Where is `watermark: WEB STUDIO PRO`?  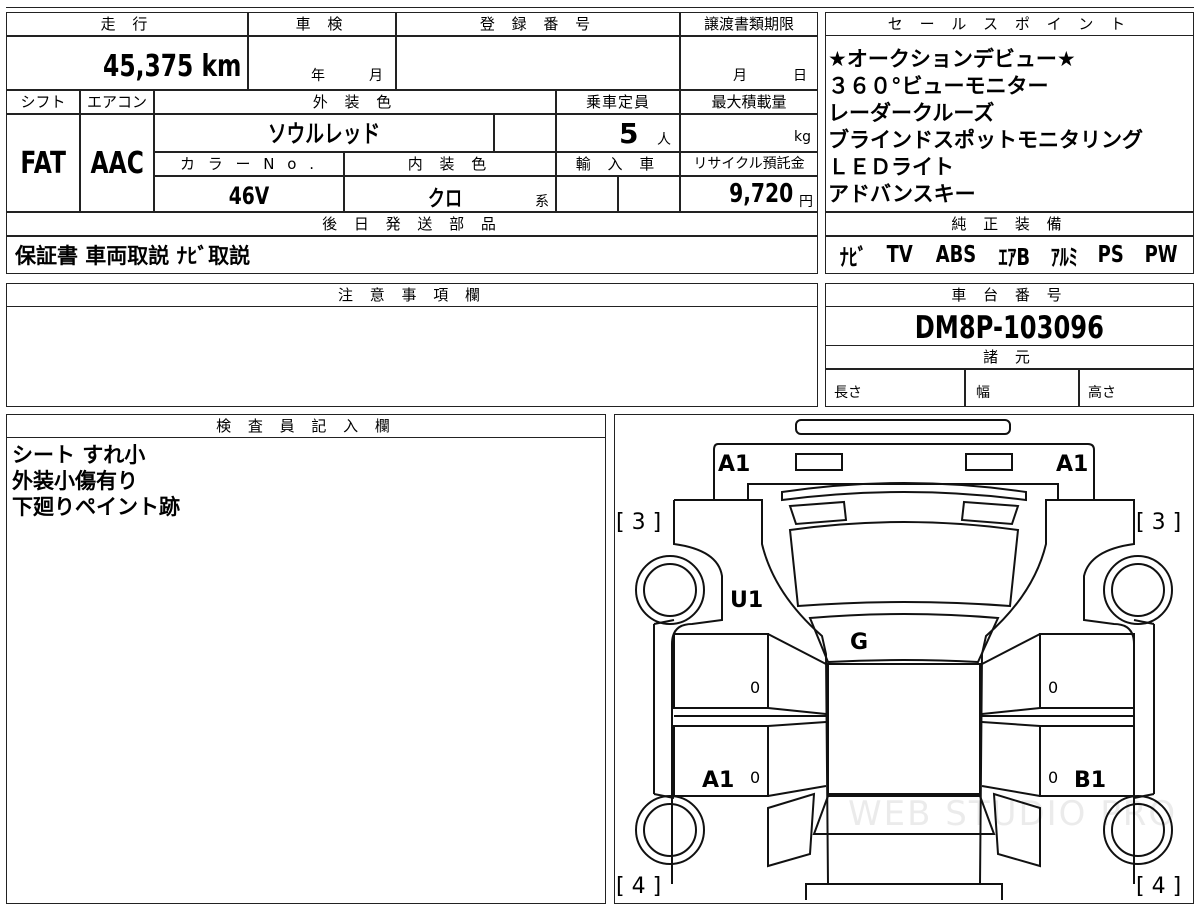 watermark: WEB STUDIO PRO is located at coordinates (1013, 814).